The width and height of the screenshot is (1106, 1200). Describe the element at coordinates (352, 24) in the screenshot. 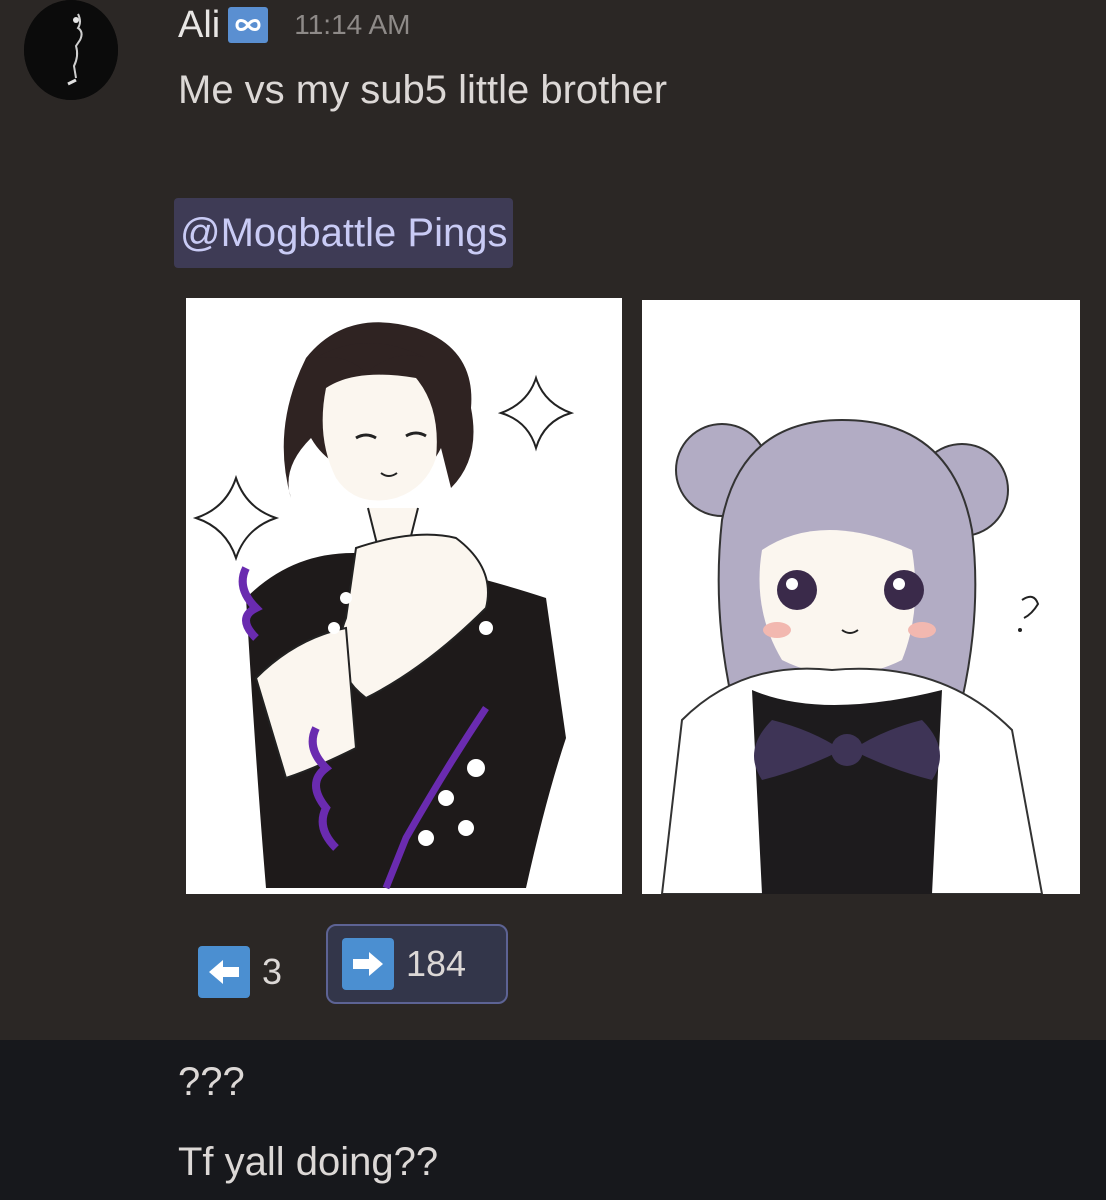

I see `timestamp: 11:14 AM` at that location.